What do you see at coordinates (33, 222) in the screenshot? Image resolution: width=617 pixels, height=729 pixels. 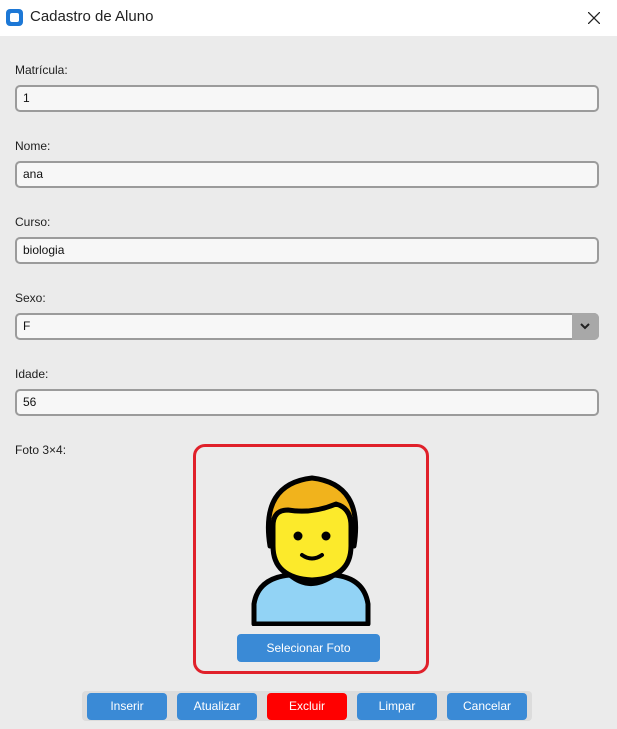 I see `curso-label: Curso:` at bounding box center [33, 222].